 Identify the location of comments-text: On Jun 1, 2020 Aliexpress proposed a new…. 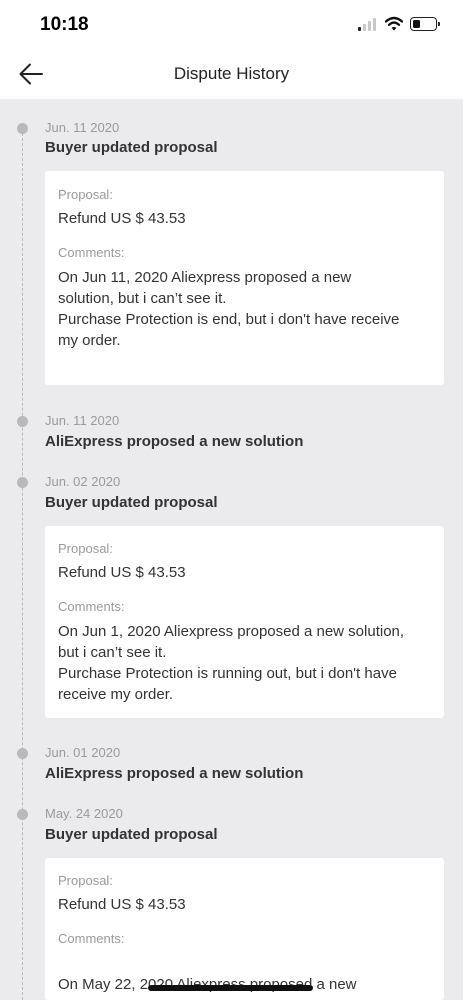
(231, 663).